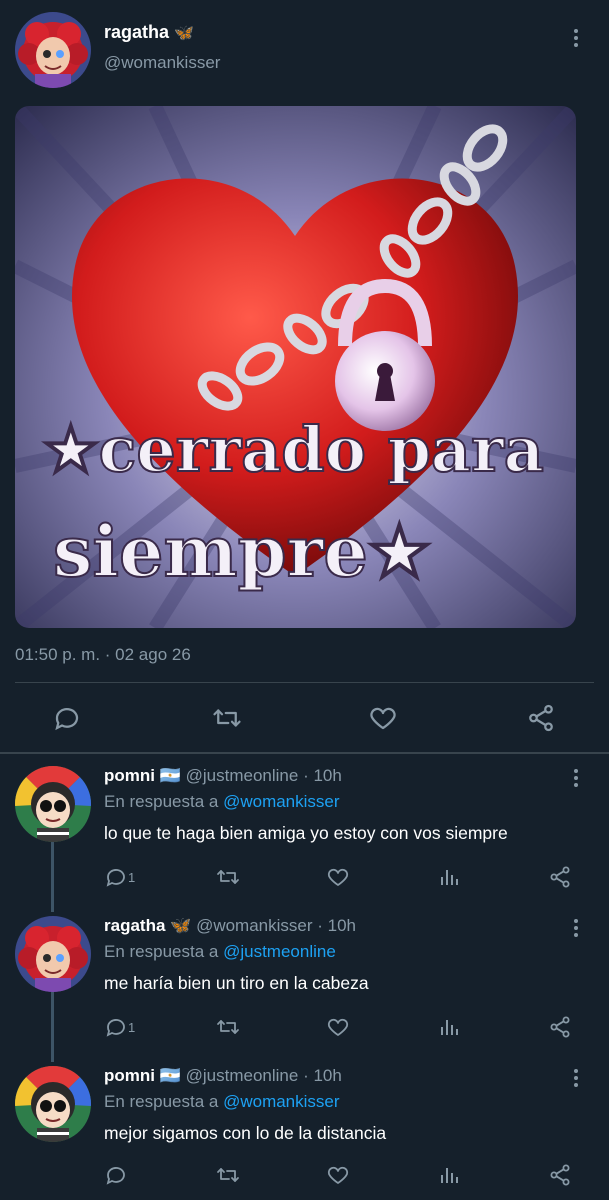  What do you see at coordinates (162, 63) in the screenshot?
I see `author-handle: @womankisser` at bounding box center [162, 63].